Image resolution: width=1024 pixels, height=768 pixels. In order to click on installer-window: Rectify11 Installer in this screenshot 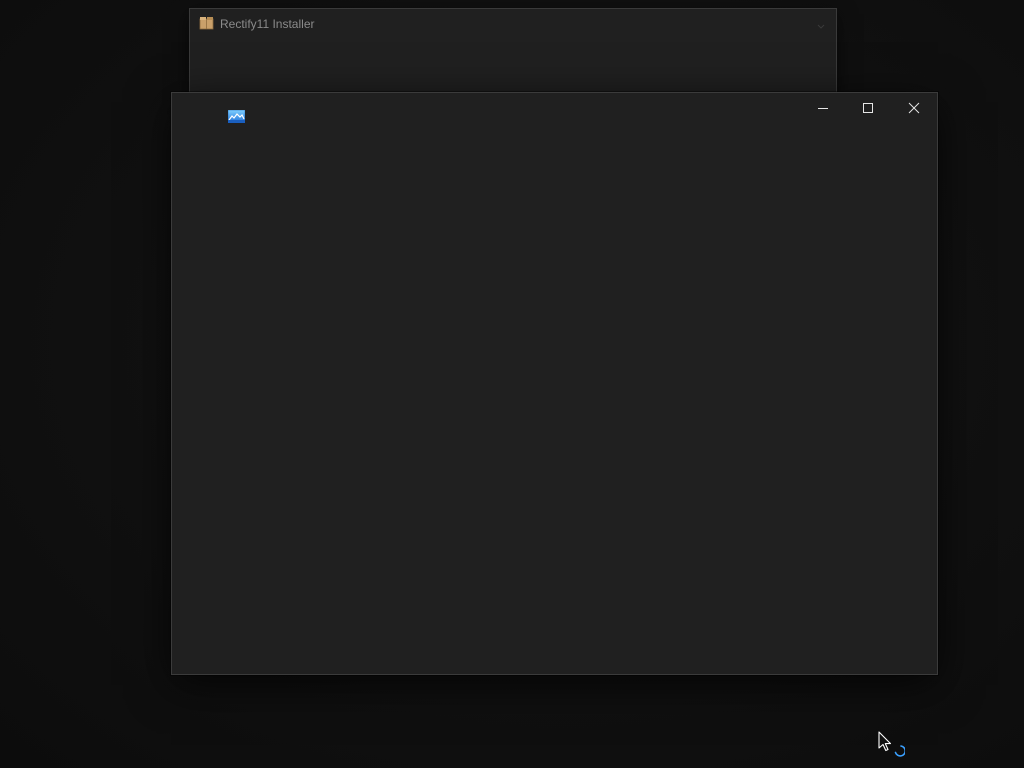, I will do `click(513, 55)`.